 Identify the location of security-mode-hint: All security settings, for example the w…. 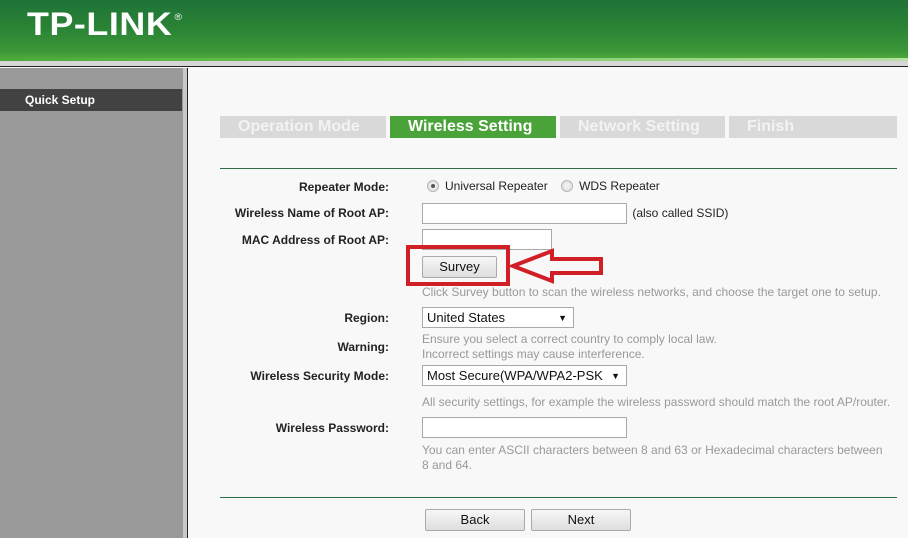
(656, 402).